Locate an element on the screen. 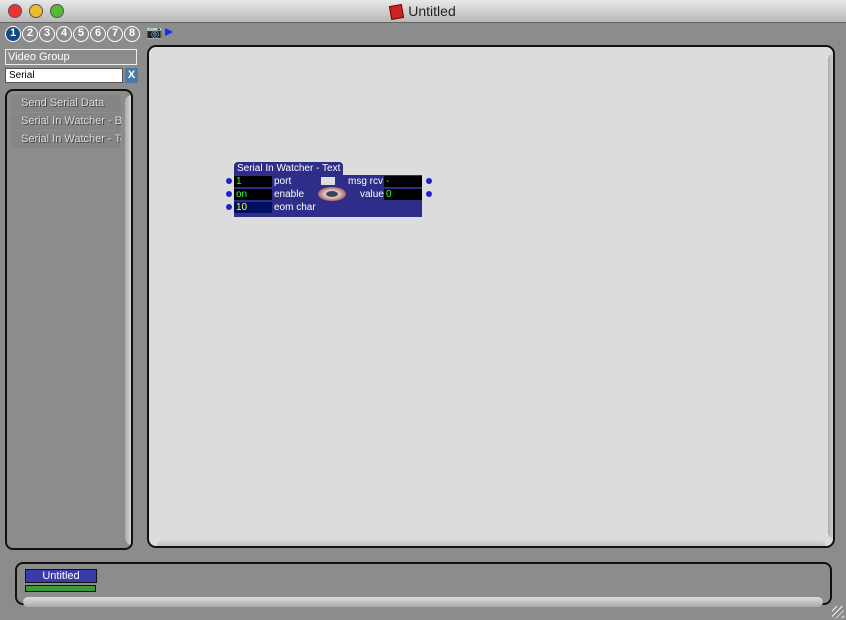 The height and width of the screenshot is (620, 846). list-item: Send Serial Data is located at coordinates (66, 103).